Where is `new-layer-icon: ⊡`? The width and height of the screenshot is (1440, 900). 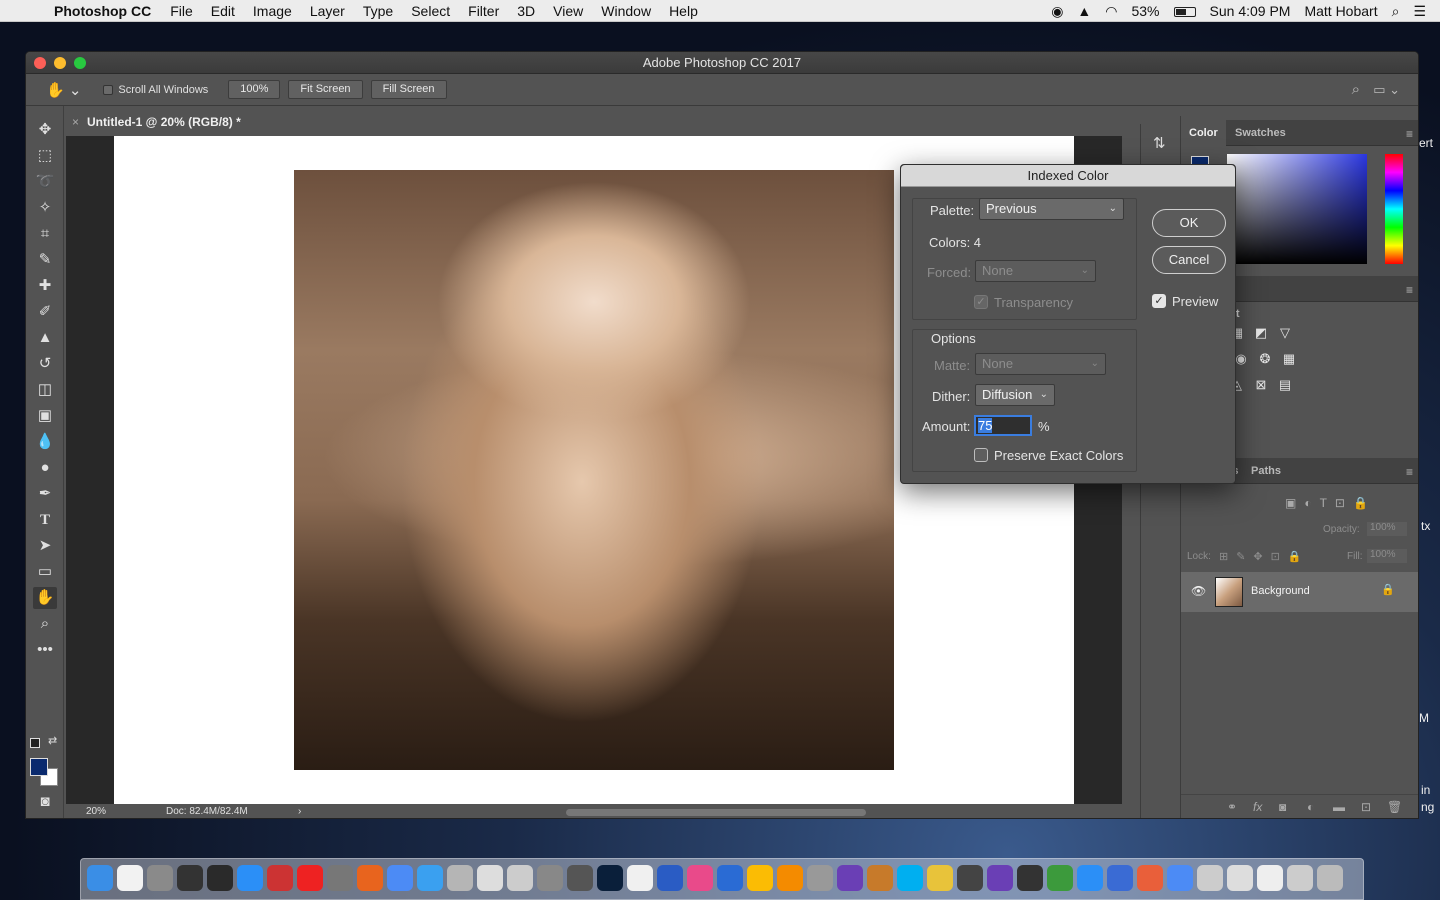 new-layer-icon: ⊡ is located at coordinates (1366, 807).